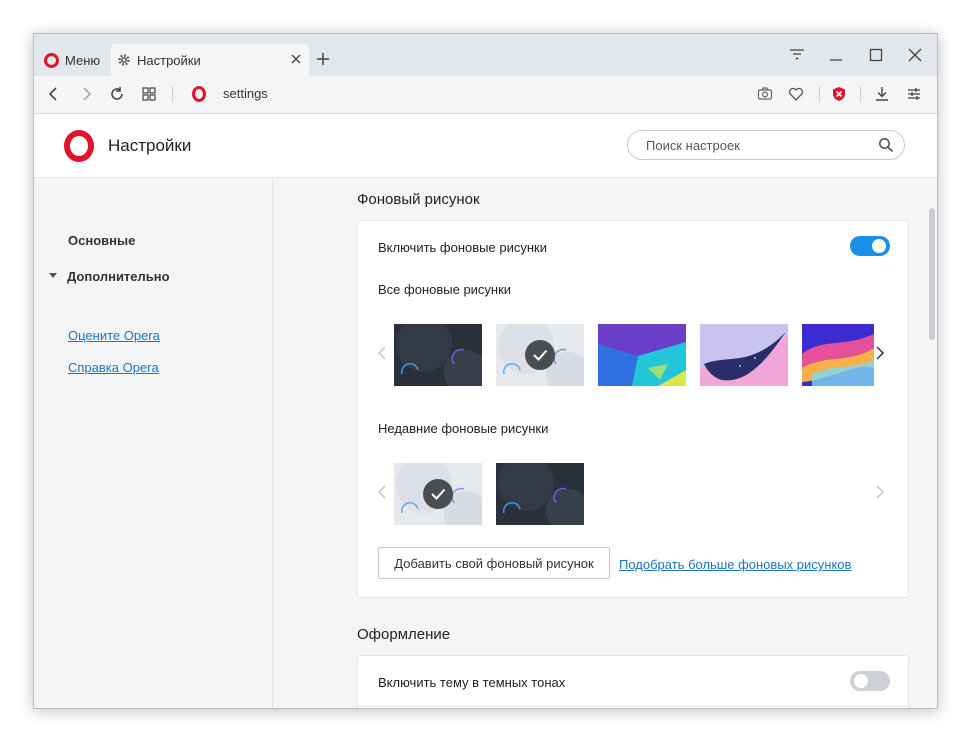  I want to click on heart-icon, so click(796, 94).